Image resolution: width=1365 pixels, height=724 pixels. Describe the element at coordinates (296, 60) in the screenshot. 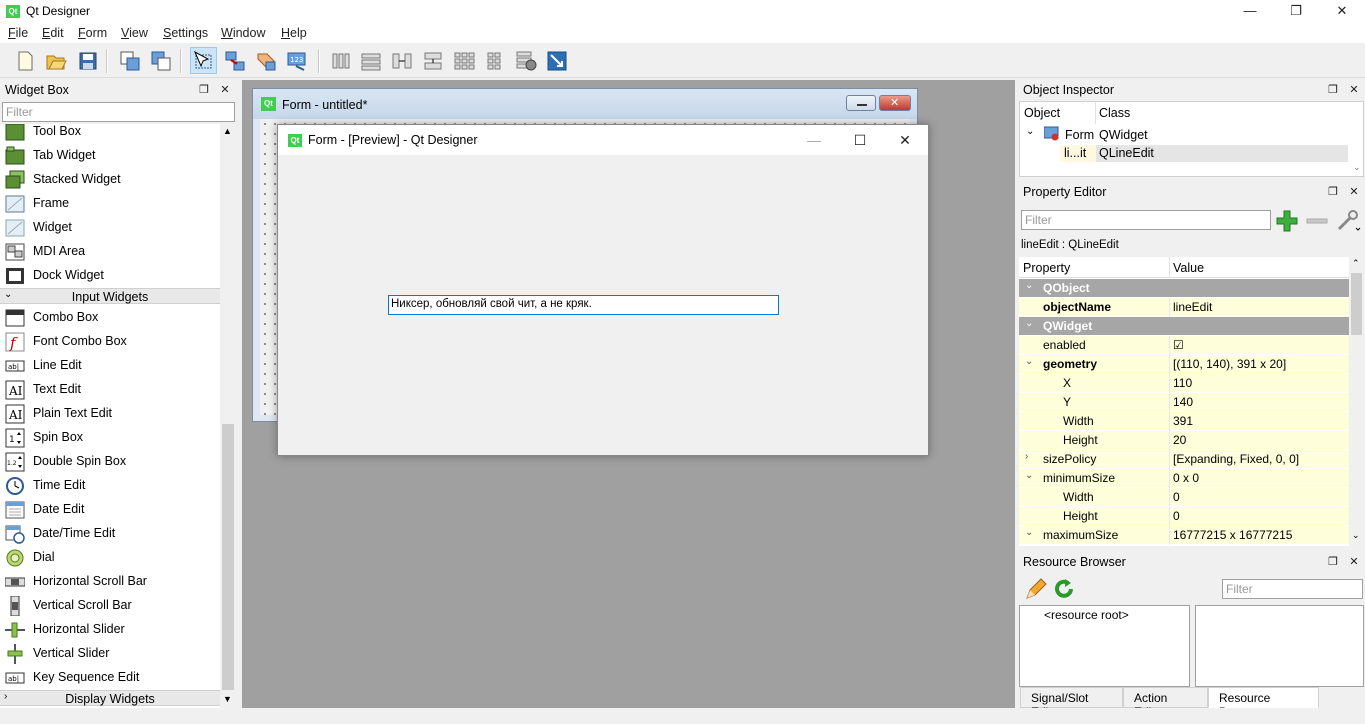

I see `edit-tab-order-button: 123` at that location.